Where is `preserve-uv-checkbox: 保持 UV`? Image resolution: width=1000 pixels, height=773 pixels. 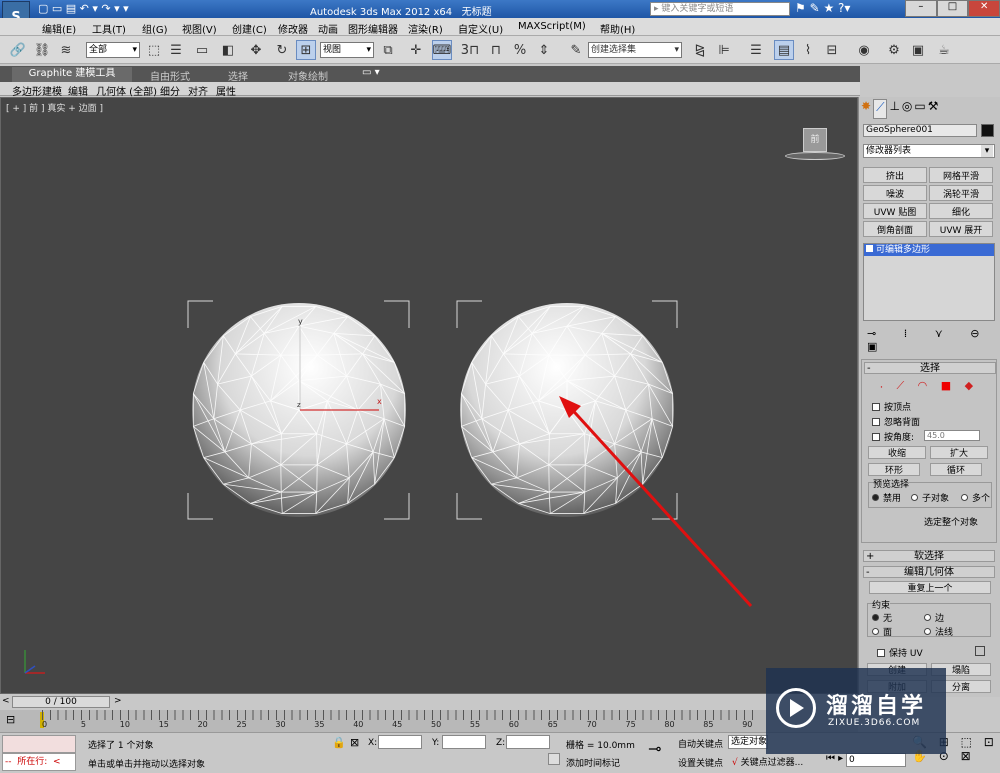 preserve-uv-checkbox: 保持 UV is located at coordinates (900, 652).